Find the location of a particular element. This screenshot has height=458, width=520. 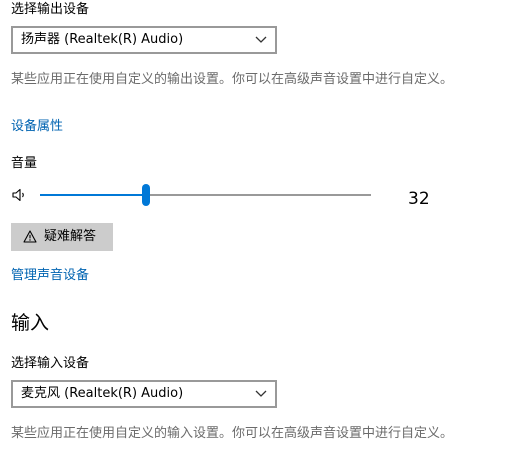

volume-slider-fill is located at coordinates (93, 195).